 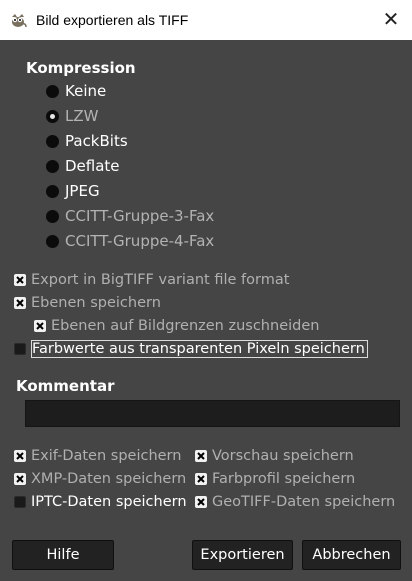 I want to click on radio-jpeg: JPEG, so click(x=73, y=191).